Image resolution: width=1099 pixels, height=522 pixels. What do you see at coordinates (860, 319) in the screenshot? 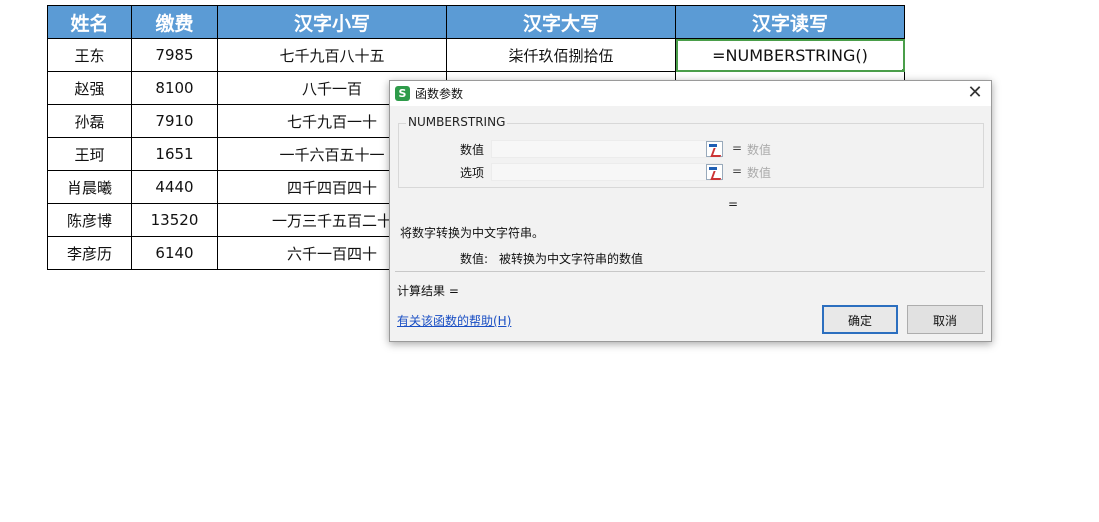
I see `ok-button: 确定` at bounding box center [860, 319].